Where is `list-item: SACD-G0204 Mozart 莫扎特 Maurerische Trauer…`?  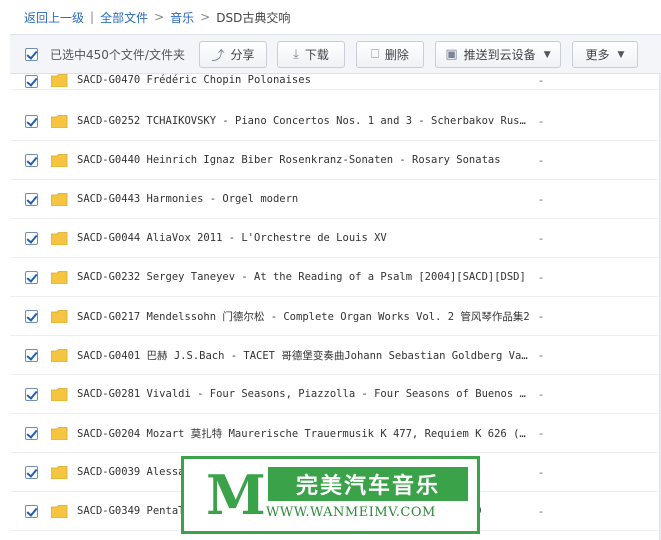 list-item: SACD-G0204 Mozart 莫扎特 Maurerische Trauer… is located at coordinates (335, 433).